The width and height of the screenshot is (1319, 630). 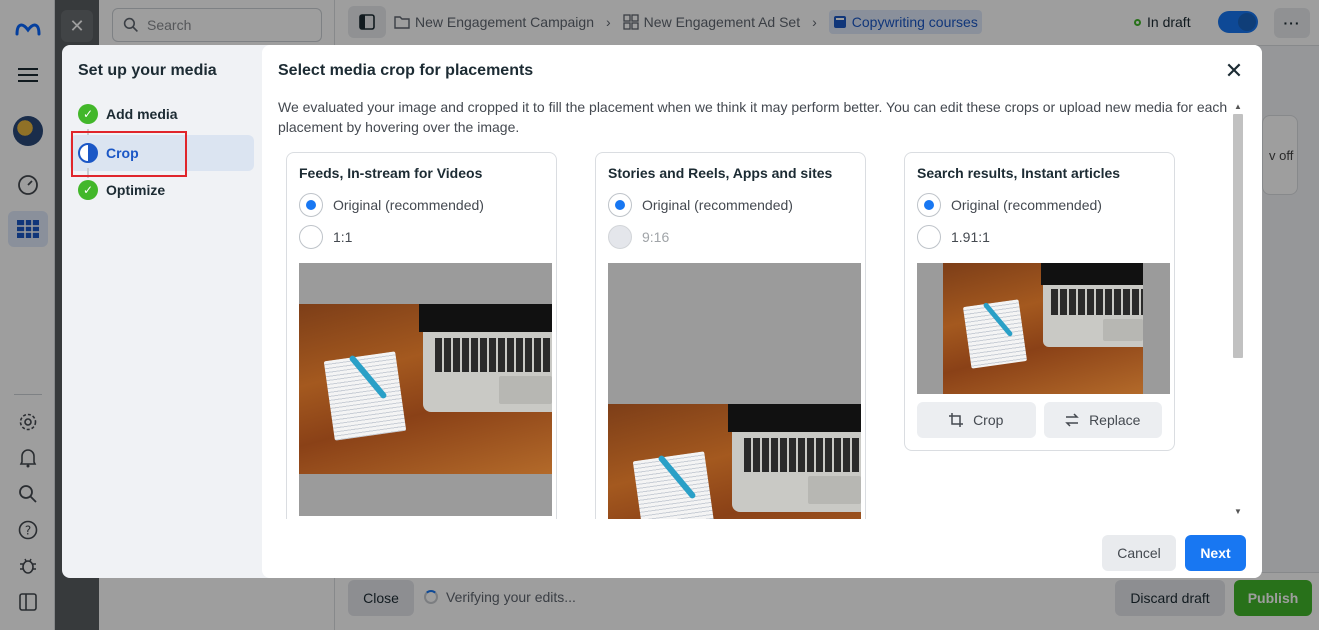 What do you see at coordinates (136, 190) in the screenshot?
I see `step-label: Optimize` at bounding box center [136, 190].